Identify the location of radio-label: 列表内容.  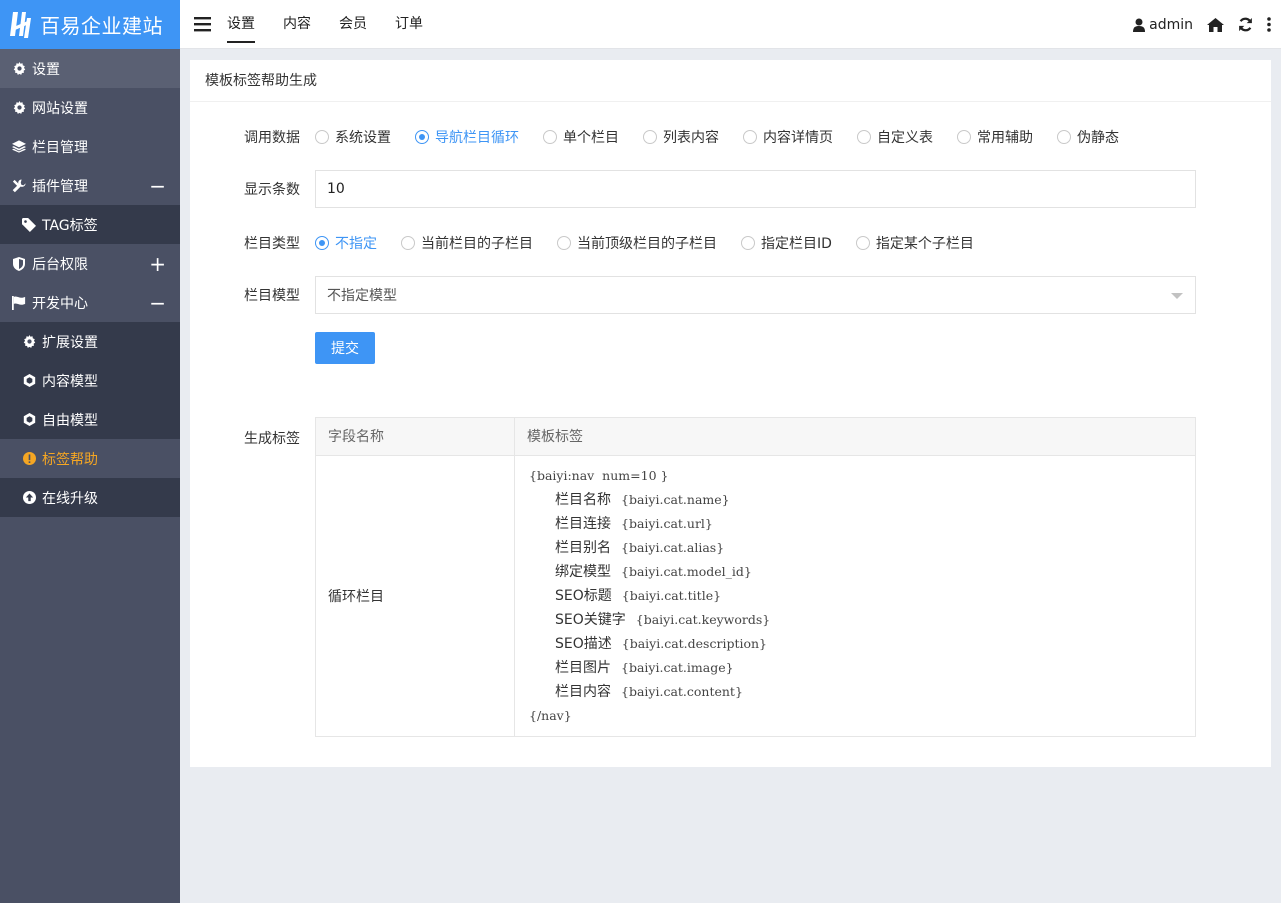
(691, 138).